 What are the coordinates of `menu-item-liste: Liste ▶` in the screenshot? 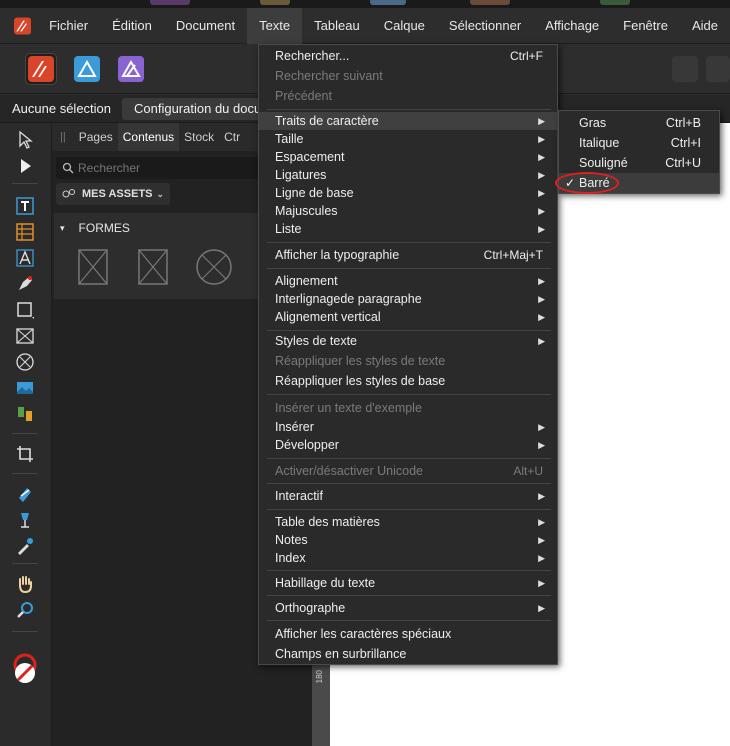 It's located at (408, 229).